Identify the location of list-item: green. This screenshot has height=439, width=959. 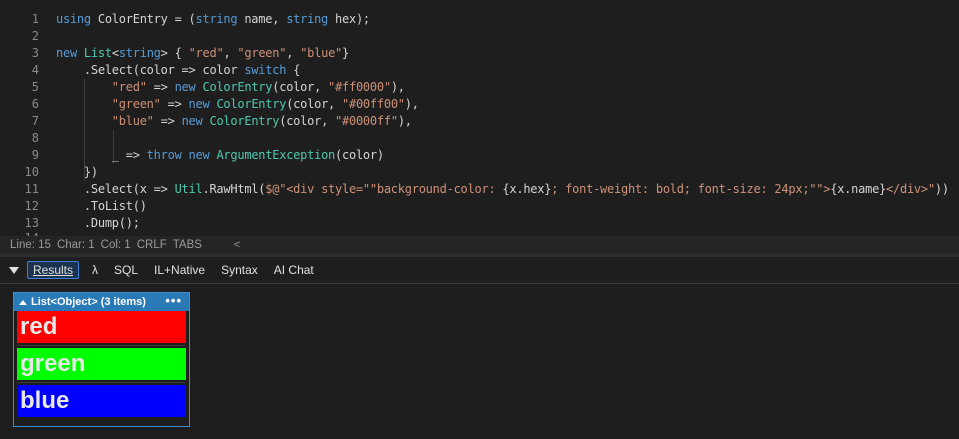
(101, 364).